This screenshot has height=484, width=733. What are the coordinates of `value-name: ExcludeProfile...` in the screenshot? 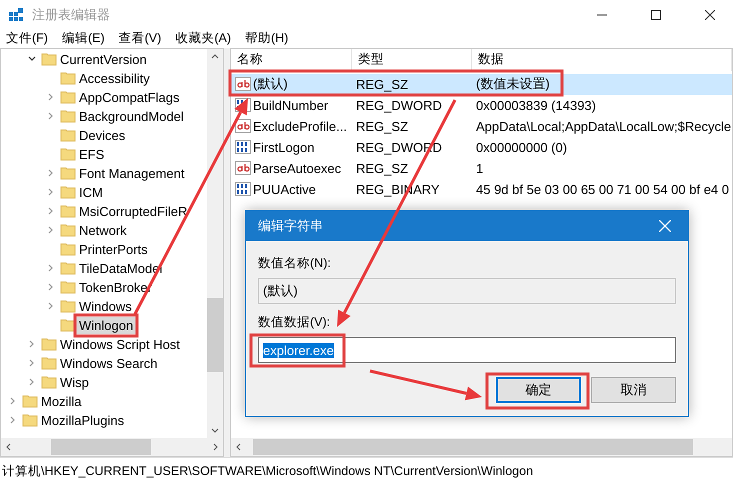 It's located at (300, 126).